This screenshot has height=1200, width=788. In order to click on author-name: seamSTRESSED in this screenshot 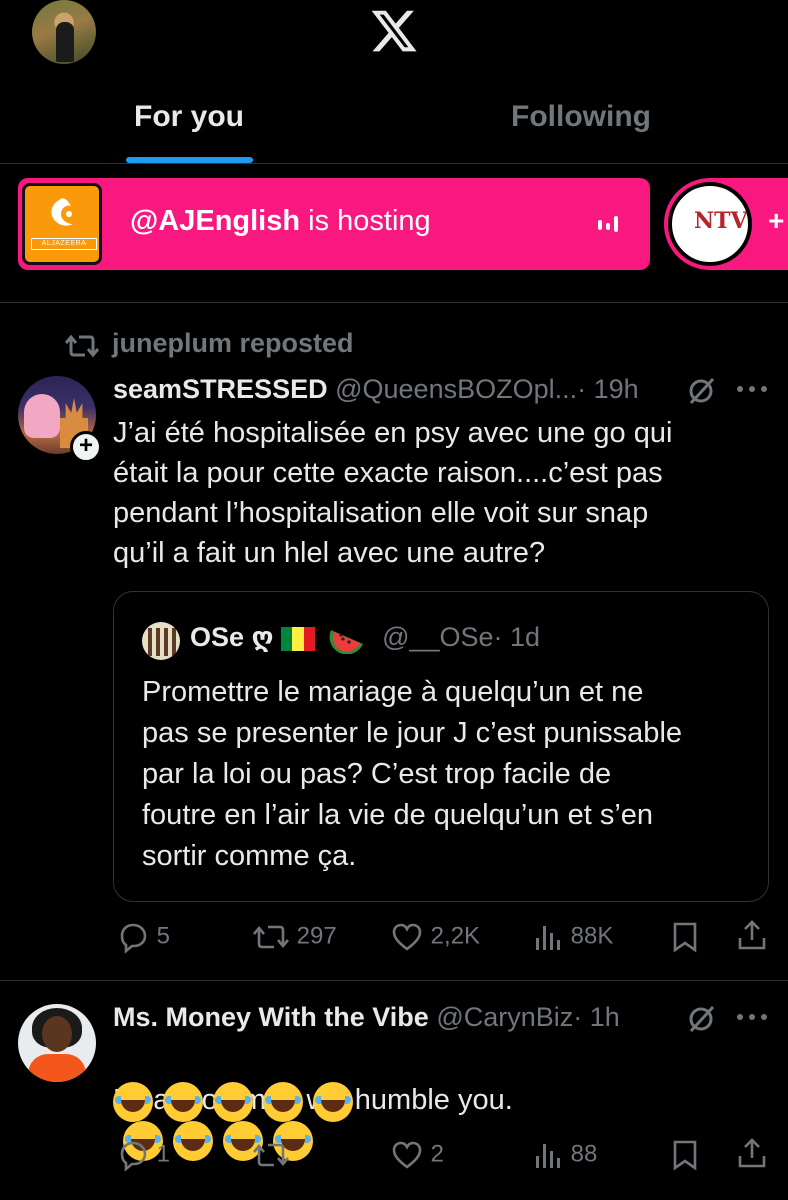, I will do `click(220, 389)`.